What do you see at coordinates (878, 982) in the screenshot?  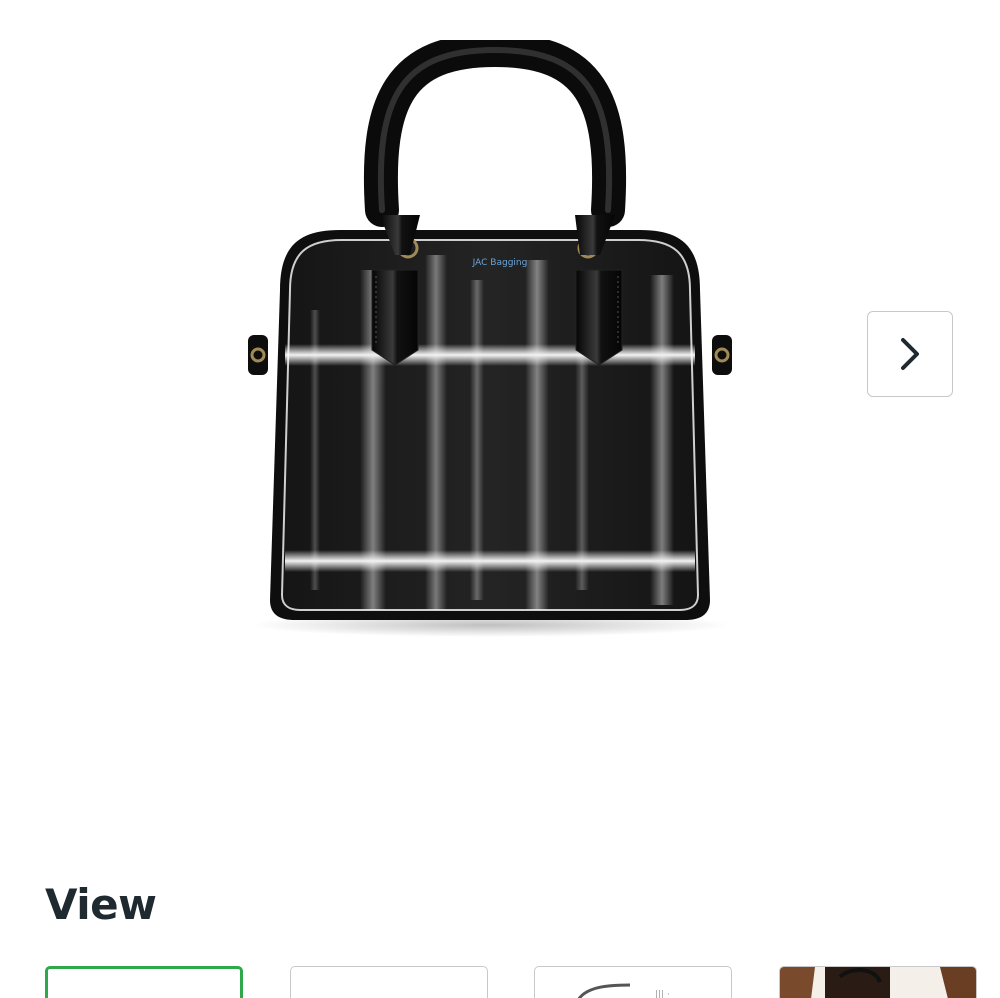 I see `thumbnail-model` at bounding box center [878, 982].